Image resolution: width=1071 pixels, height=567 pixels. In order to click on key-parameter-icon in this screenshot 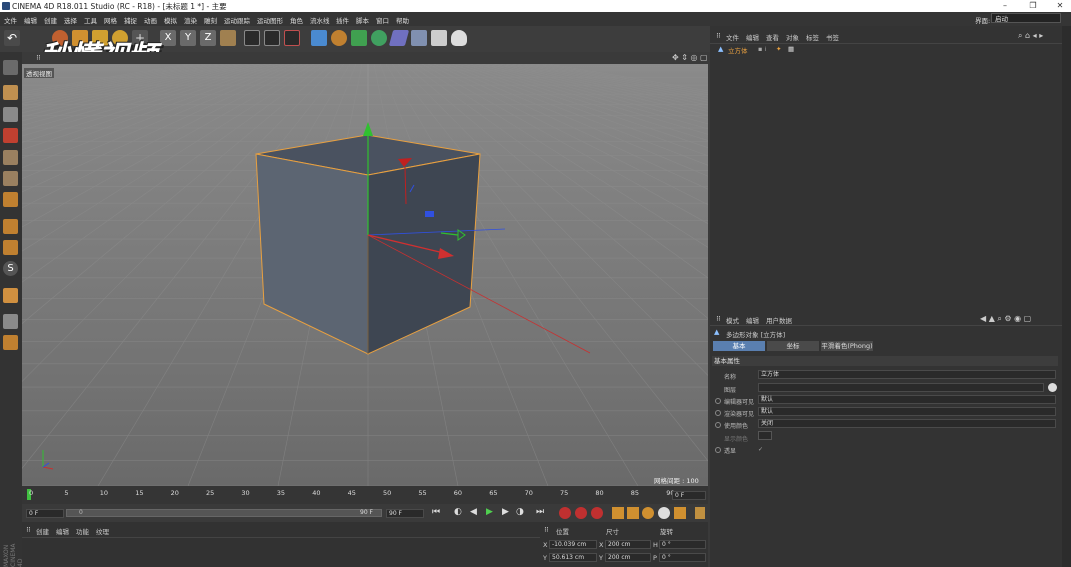, I will do `click(664, 513)`.